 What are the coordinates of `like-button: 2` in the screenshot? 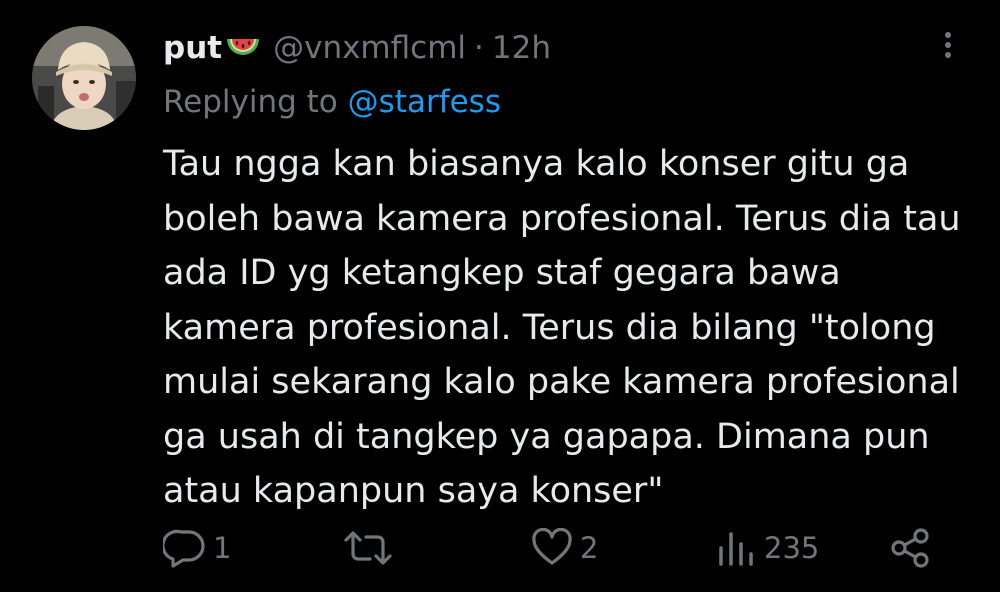 It's located at (564, 548).